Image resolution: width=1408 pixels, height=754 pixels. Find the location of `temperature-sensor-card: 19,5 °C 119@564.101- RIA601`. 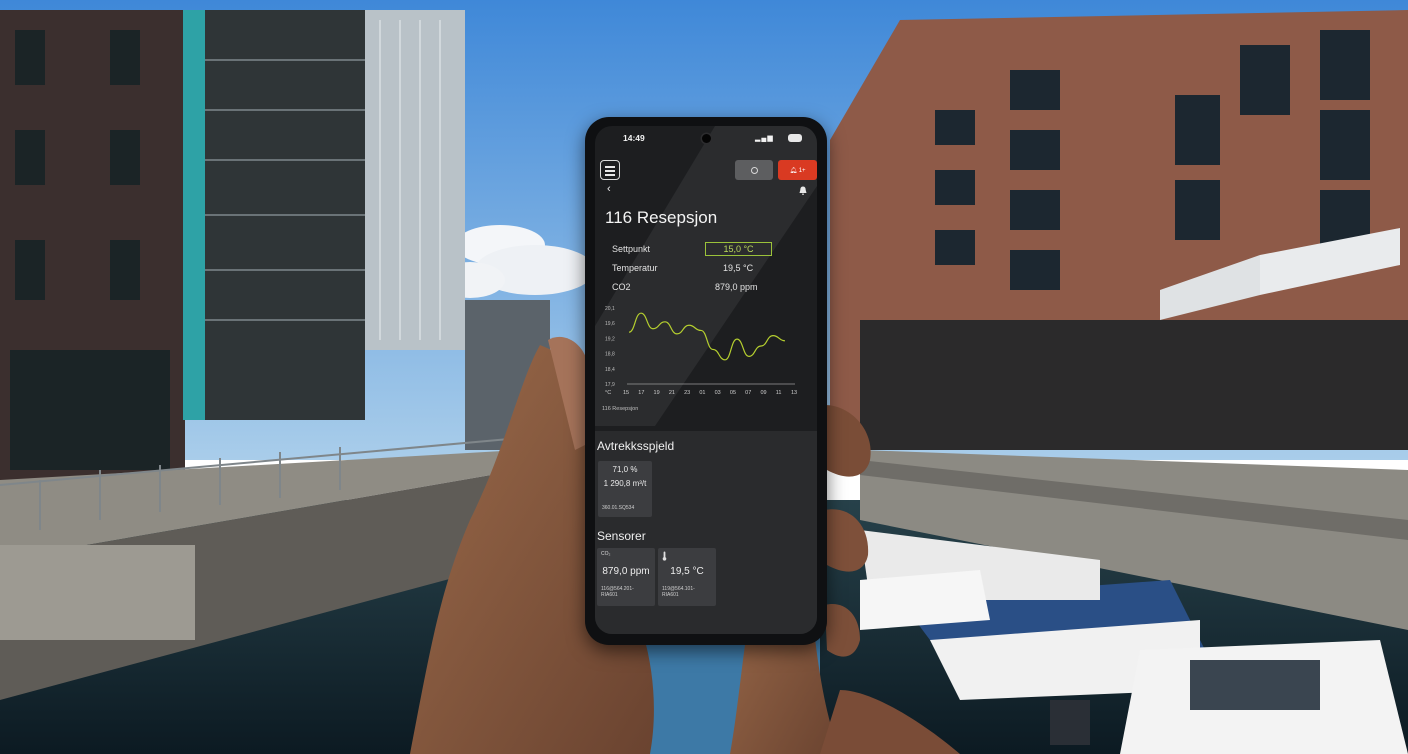

temperature-sensor-card: 19,5 °C 119@564.101- RIA601 is located at coordinates (687, 577).